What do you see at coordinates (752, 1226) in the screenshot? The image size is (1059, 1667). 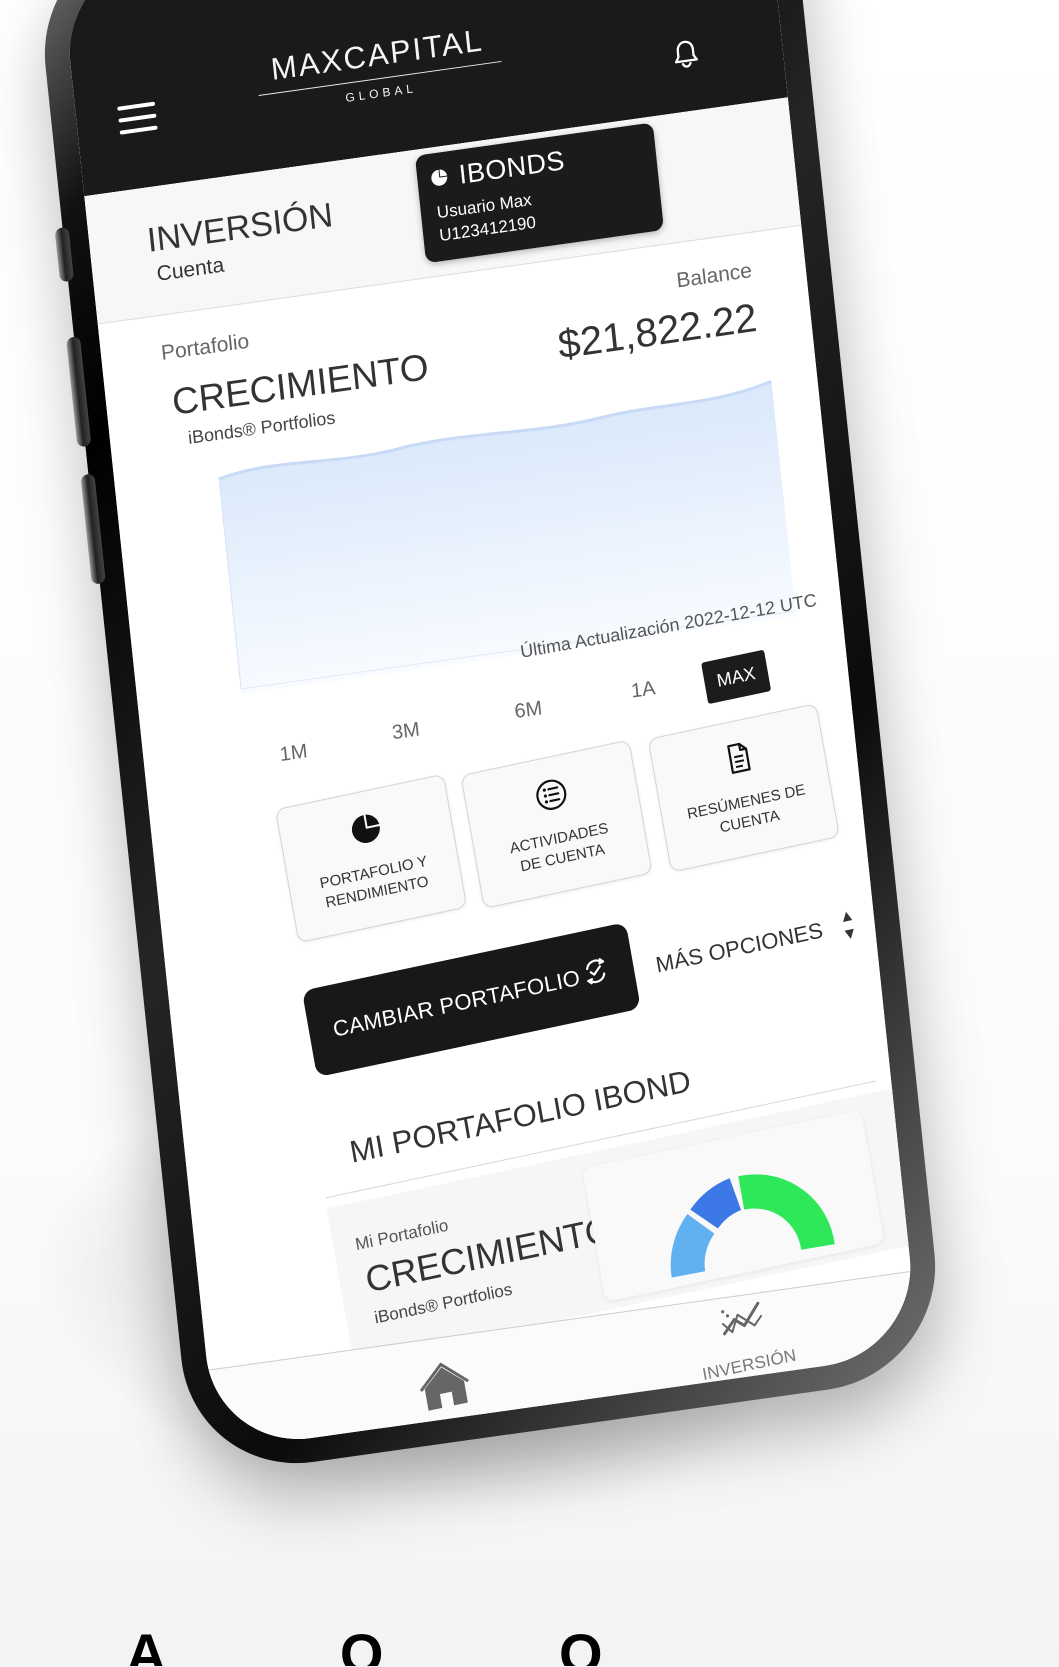 I see `portfolio-gauge` at bounding box center [752, 1226].